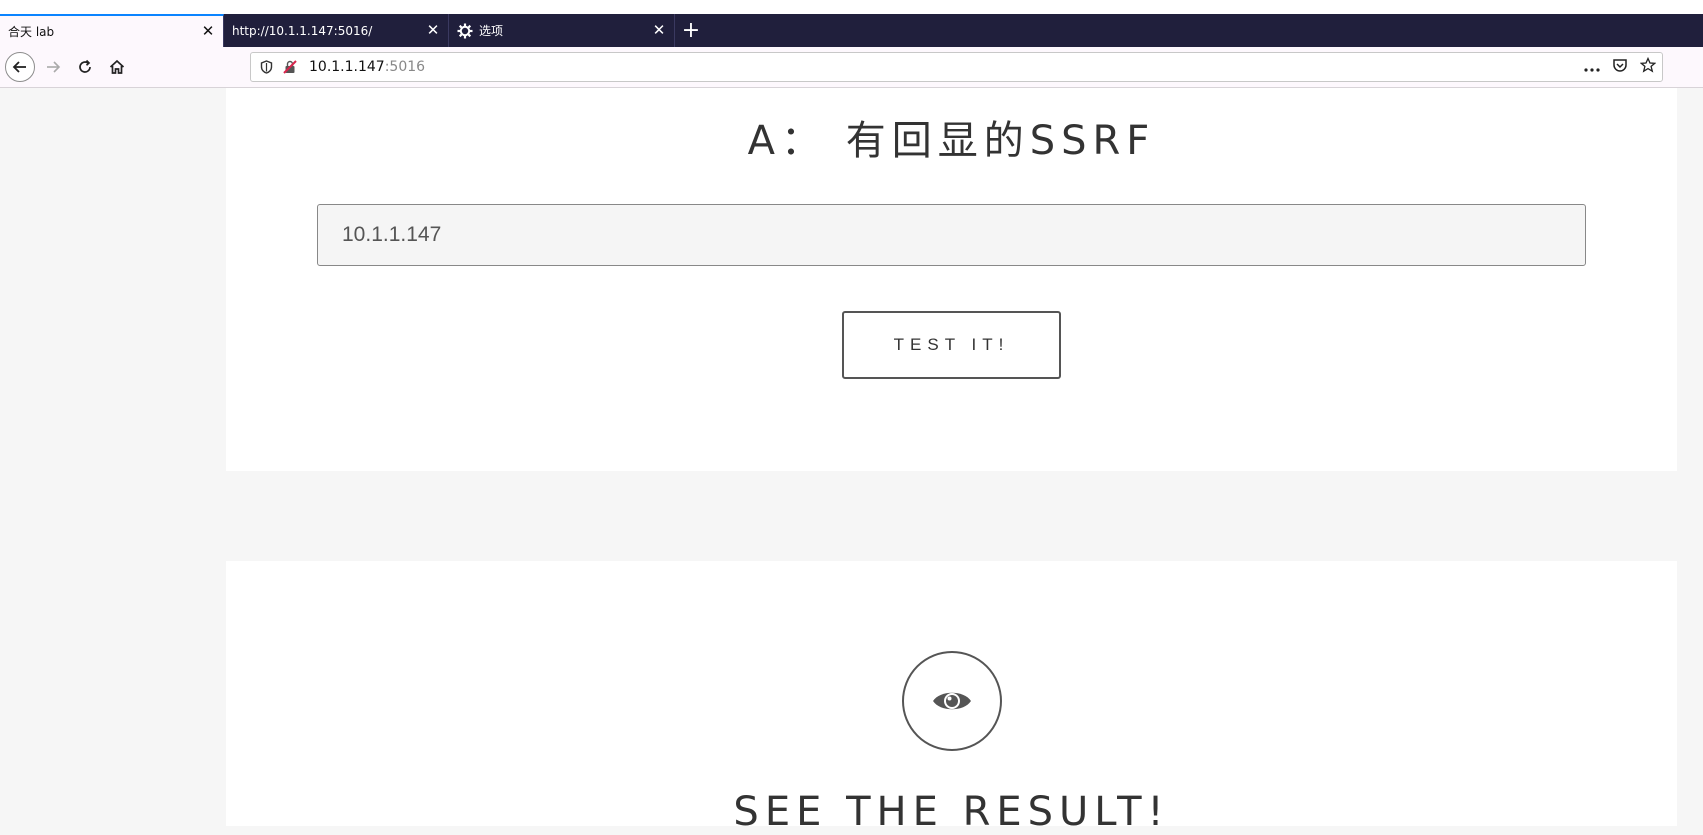 Image resolution: width=1703 pixels, height=835 pixels. I want to click on new-tab-button: +, so click(691, 30).